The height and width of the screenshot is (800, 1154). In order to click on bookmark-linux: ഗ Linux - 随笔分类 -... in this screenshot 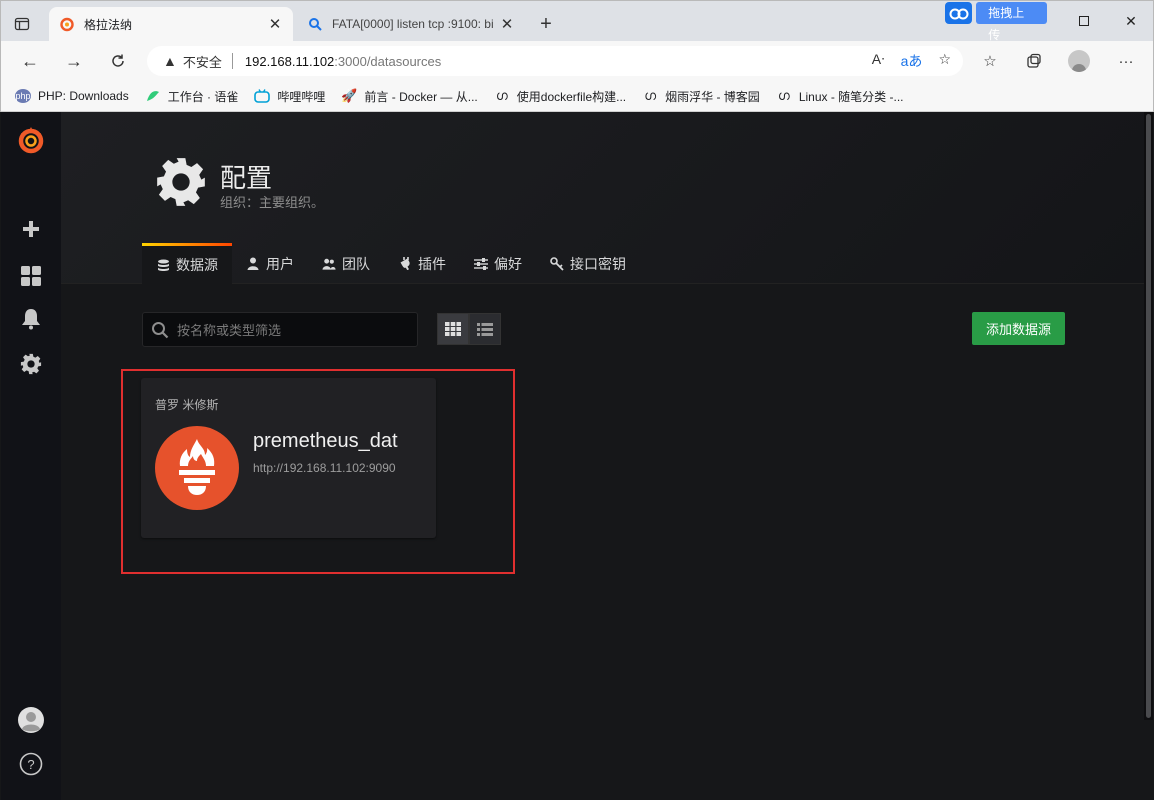, I will do `click(840, 96)`.